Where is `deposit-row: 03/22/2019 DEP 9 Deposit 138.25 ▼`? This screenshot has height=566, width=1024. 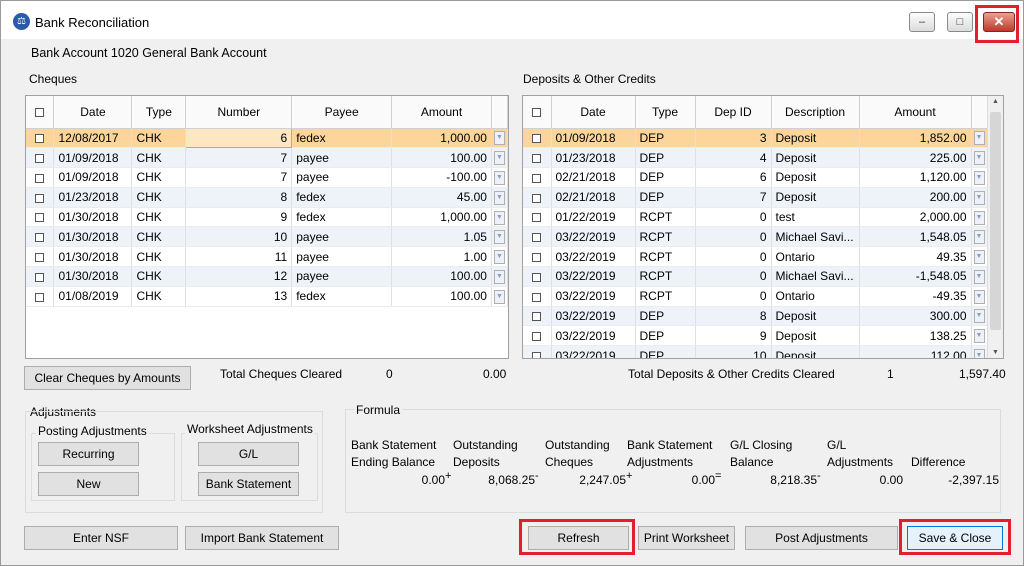 deposit-row: 03/22/2019 DEP 9 Deposit 138.25 ▼ is located at coordinates (755, 336).